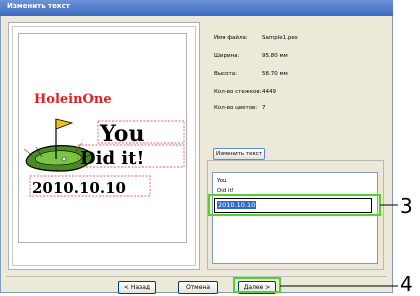  Describe the element at coordinates (239, 154) in the screenshot. I see `edit-text-button: Изменить текст` at that location.